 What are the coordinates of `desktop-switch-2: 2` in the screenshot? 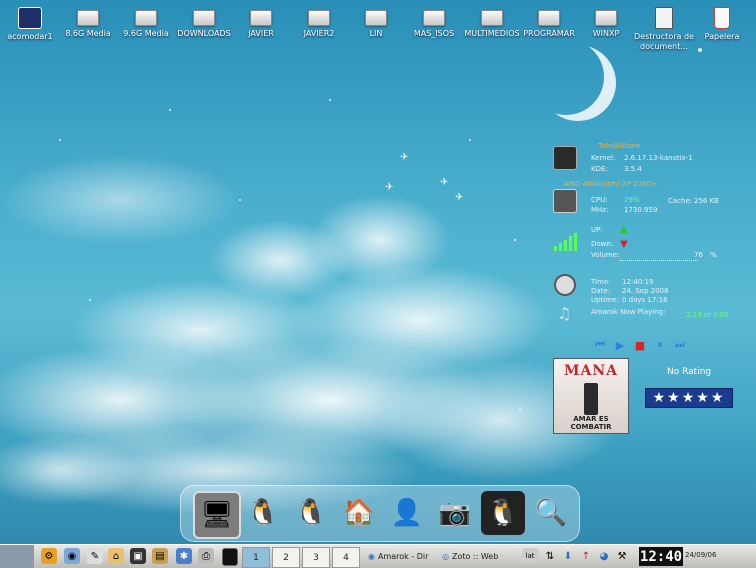 It's located at (286, 557).